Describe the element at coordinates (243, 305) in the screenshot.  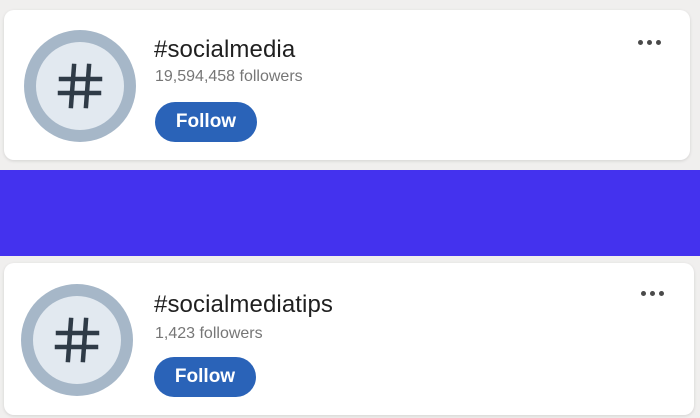
I see `hashtag-name: #socialmediatips` at that location.